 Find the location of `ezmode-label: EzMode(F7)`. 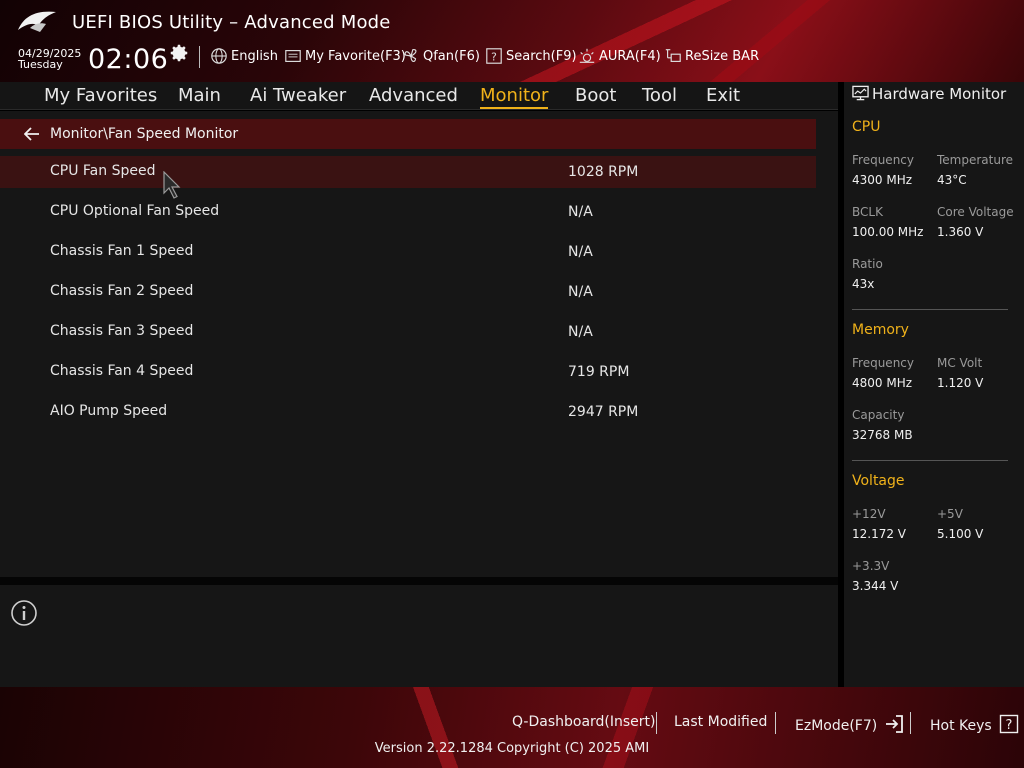

ezmode-label: EzMode(F7) is located at coordinates (836, 726).